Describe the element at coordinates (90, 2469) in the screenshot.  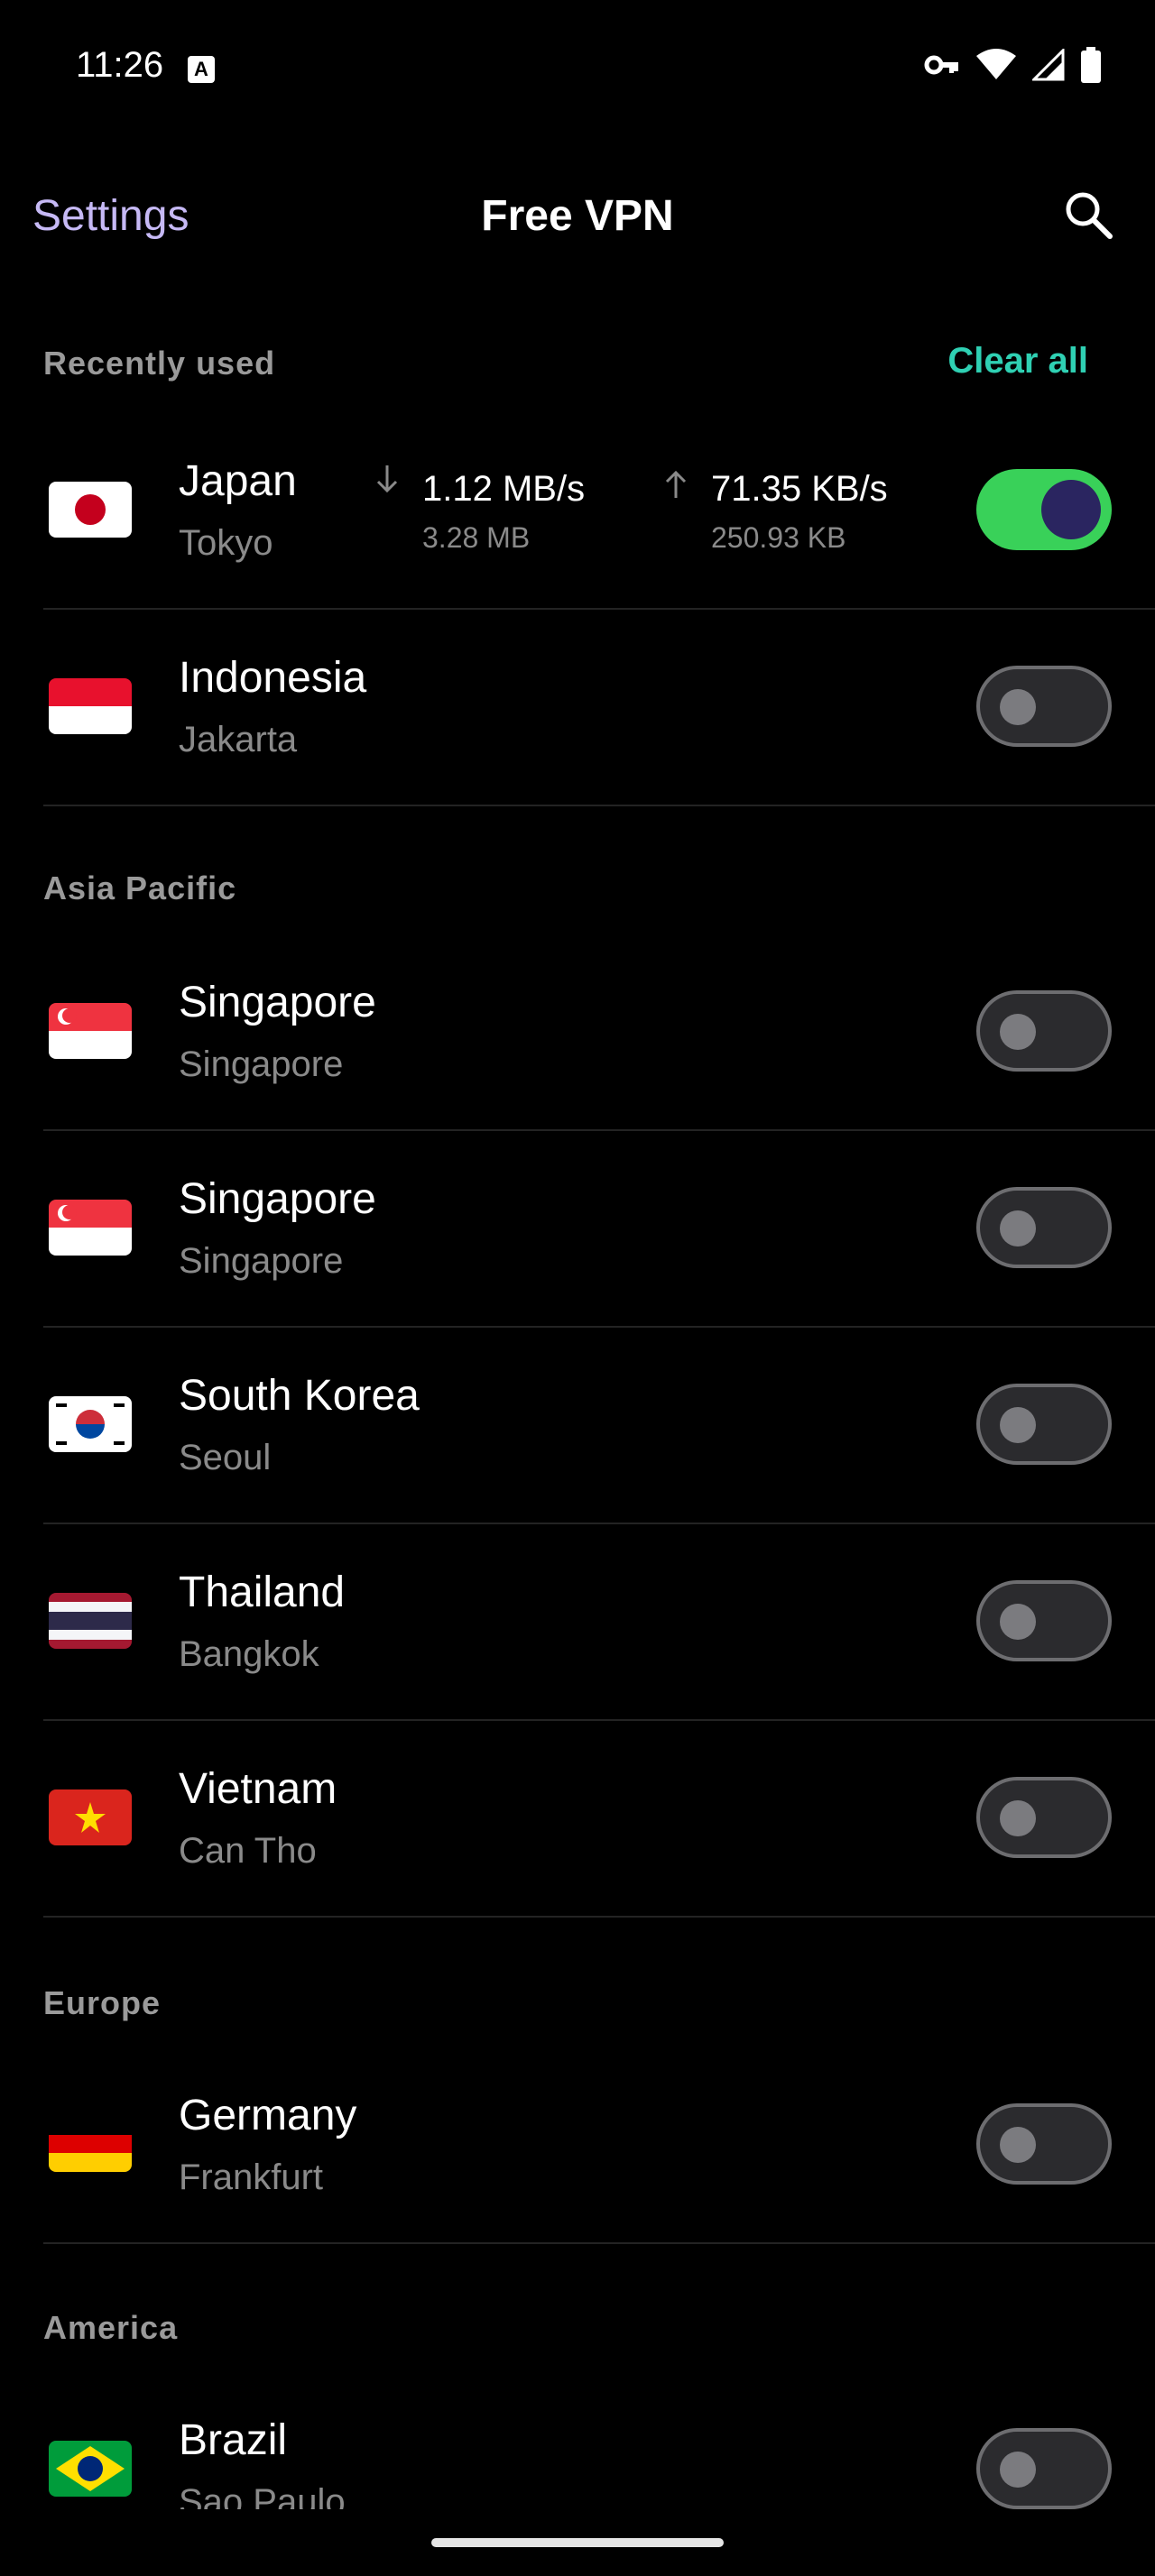
I see `brazil-flag` at that location.